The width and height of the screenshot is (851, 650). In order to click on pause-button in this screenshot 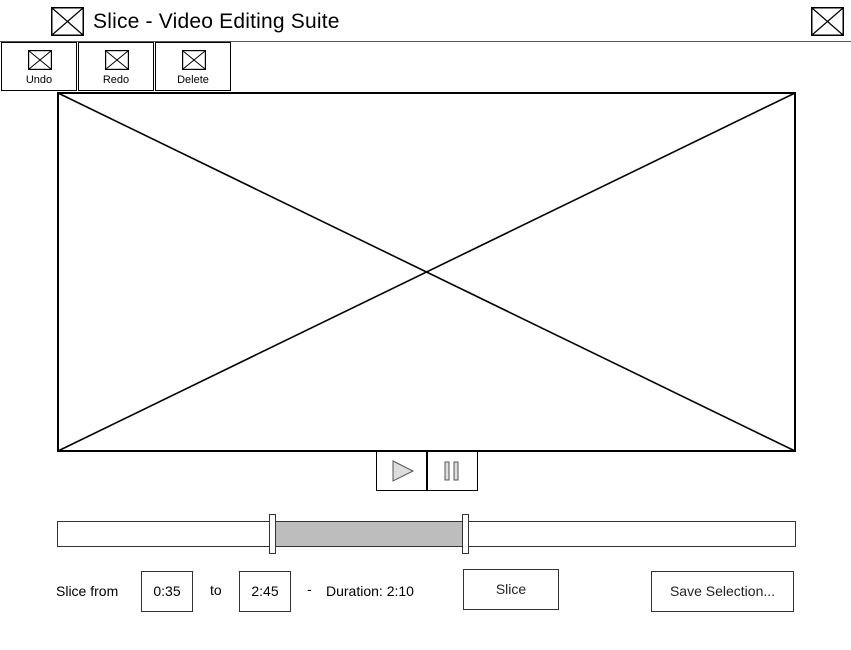, I will do `click(452, 471)`.